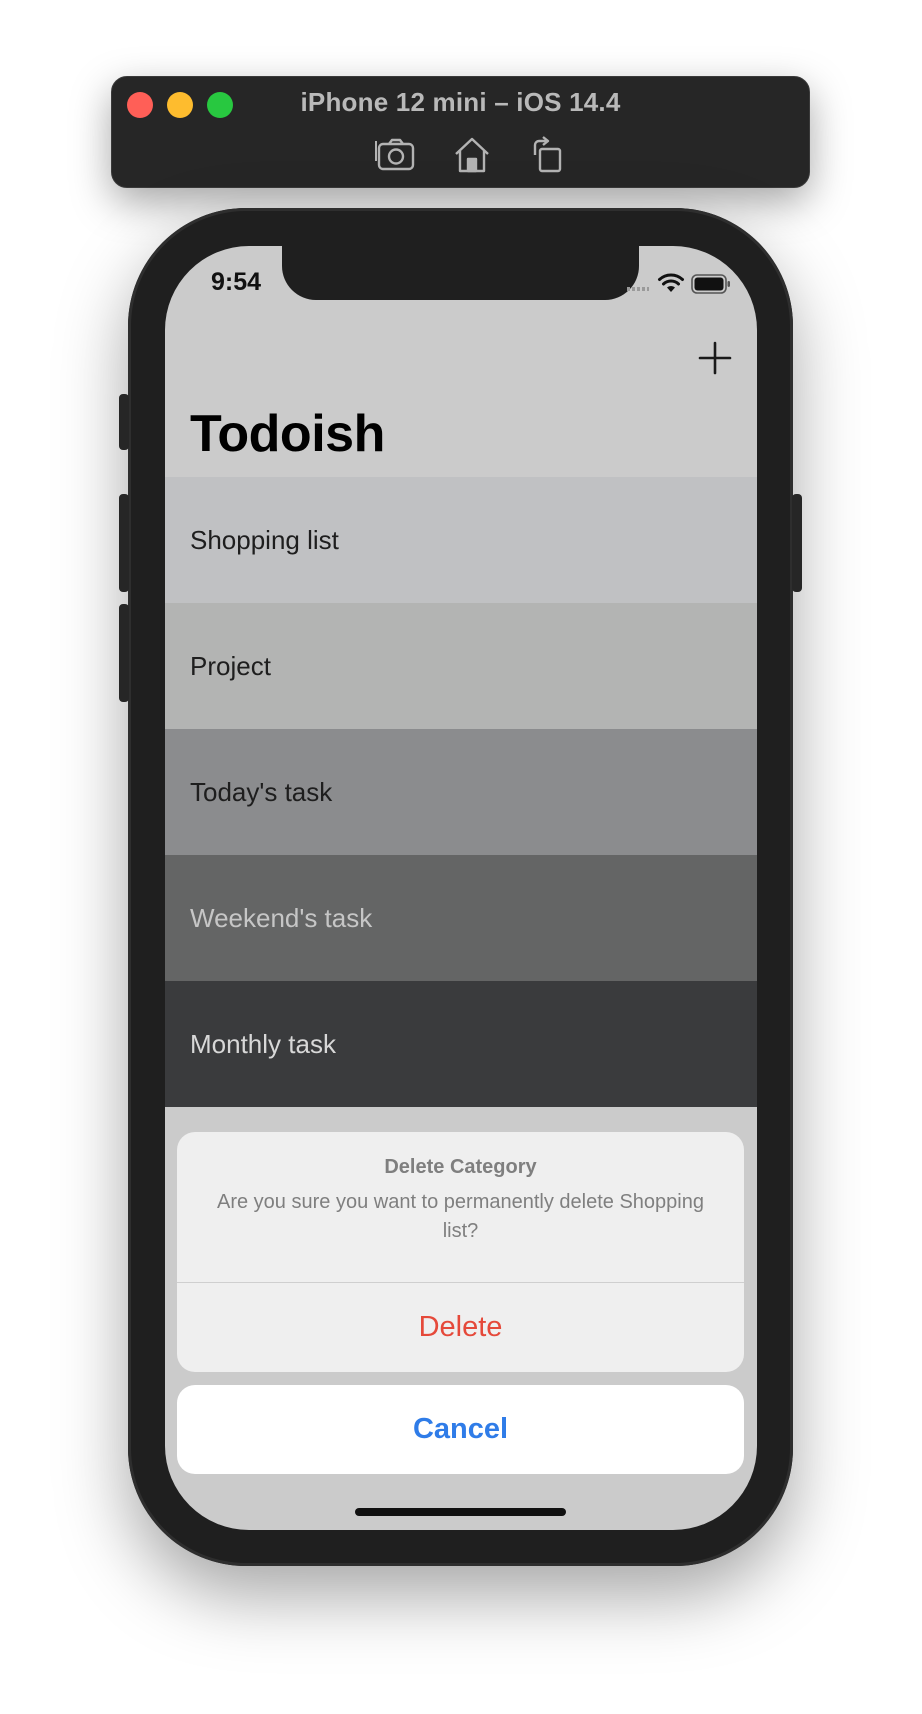 Image resolution: width=922 pixels, height=1714 pixels. What do you see at coordinates (230, 665) in the screenshot?
I see `category-label: Project` at bounding box center [230, 665].